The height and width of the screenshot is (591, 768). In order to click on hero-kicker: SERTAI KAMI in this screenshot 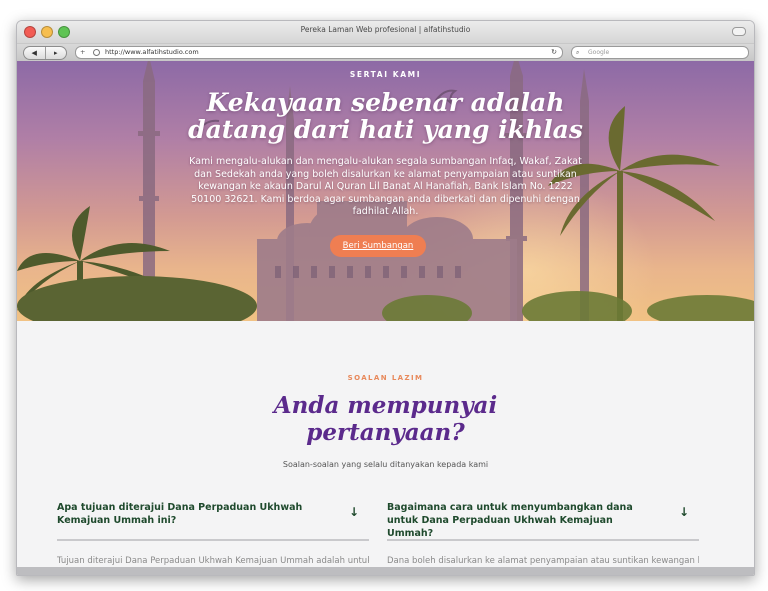, I will do `click(385, 74)`.